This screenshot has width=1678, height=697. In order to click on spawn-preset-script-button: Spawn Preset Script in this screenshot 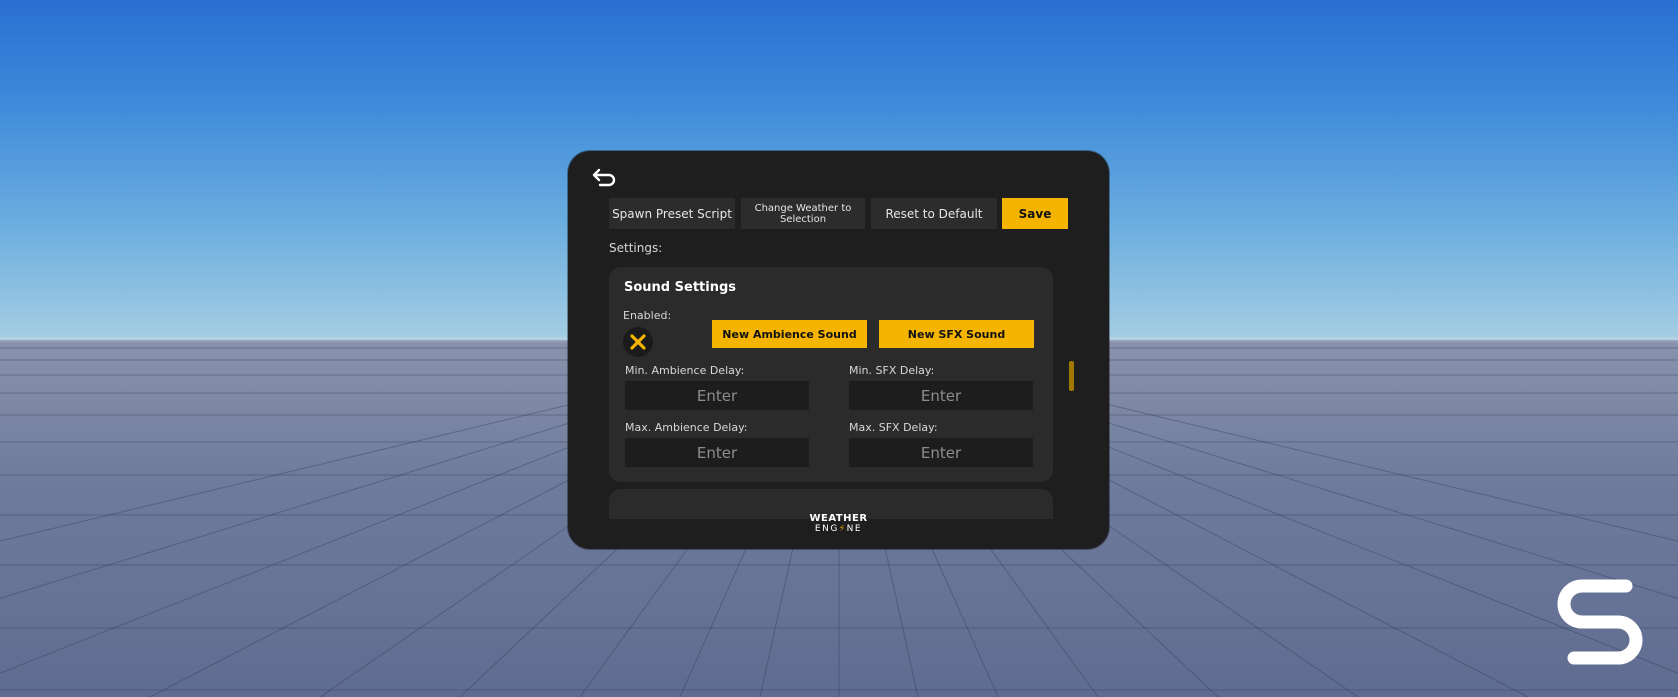, I will do `click(672, 213)`.